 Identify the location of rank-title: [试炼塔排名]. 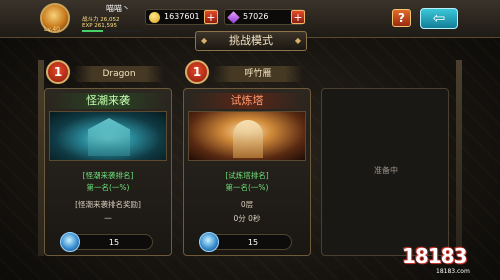
(247, 175).